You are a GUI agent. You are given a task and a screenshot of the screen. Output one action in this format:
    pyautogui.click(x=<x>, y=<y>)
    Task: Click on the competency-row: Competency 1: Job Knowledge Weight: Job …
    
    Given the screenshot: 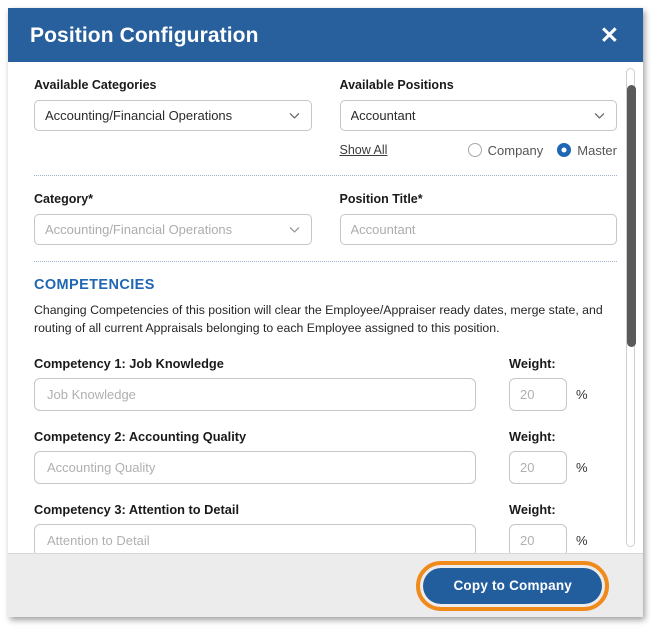 What is the action you would take?
    pyautogui.click(x=325, y=383)
    